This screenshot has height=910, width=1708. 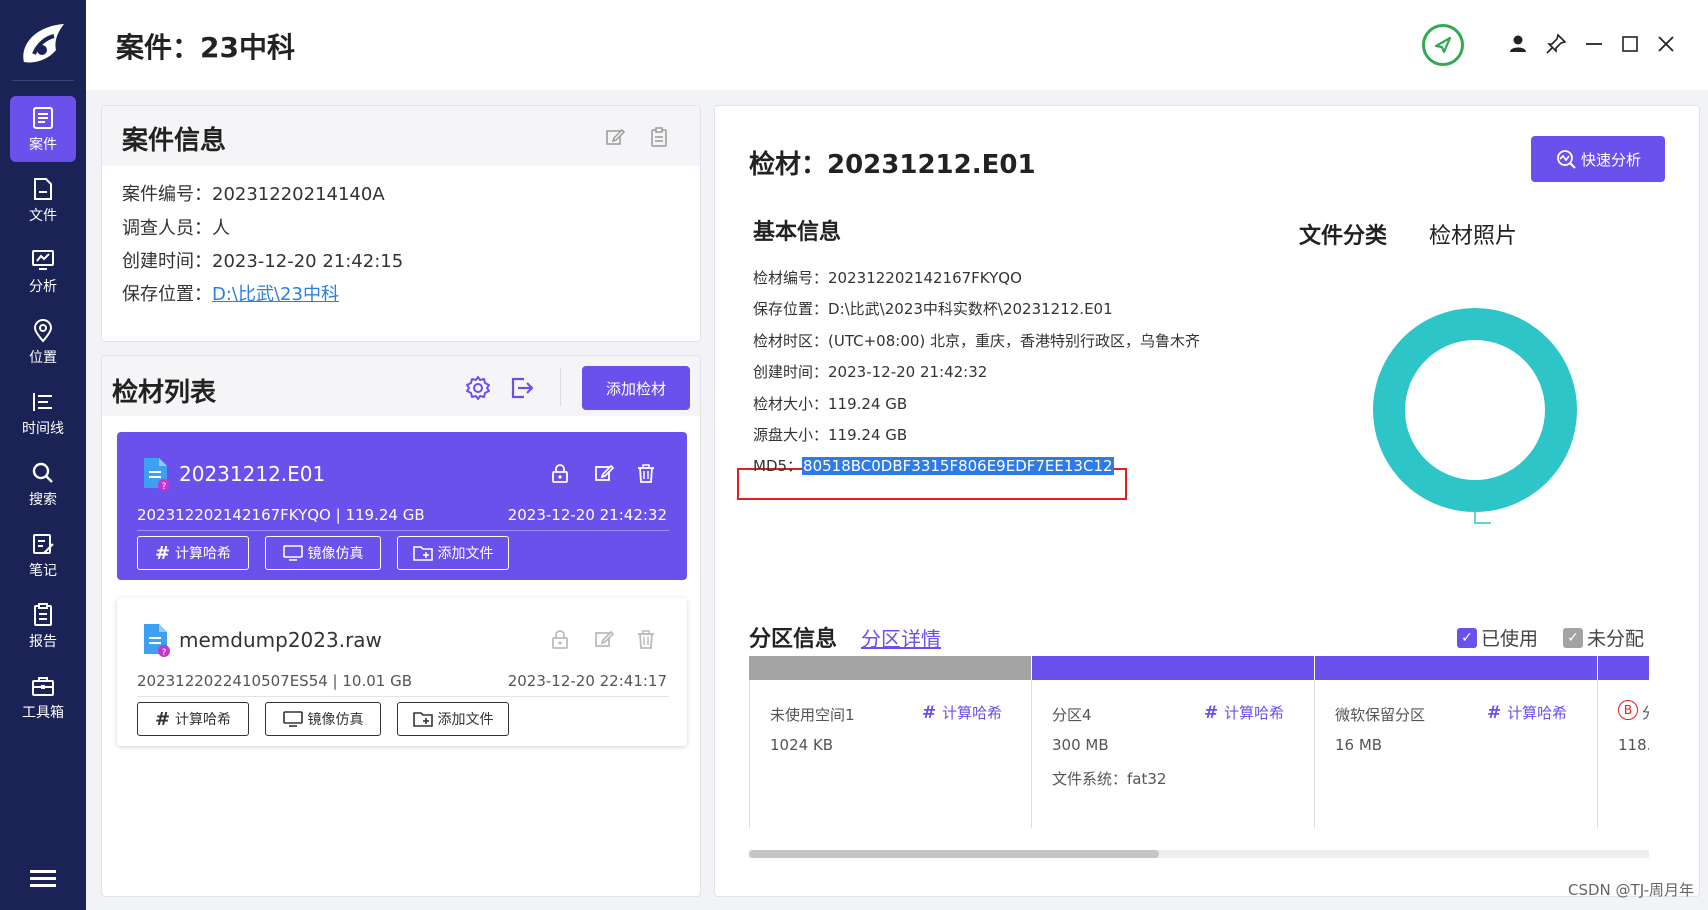 I want to click on watermark: CSDN @TJ-周月年, so click(x=1631, y=890).